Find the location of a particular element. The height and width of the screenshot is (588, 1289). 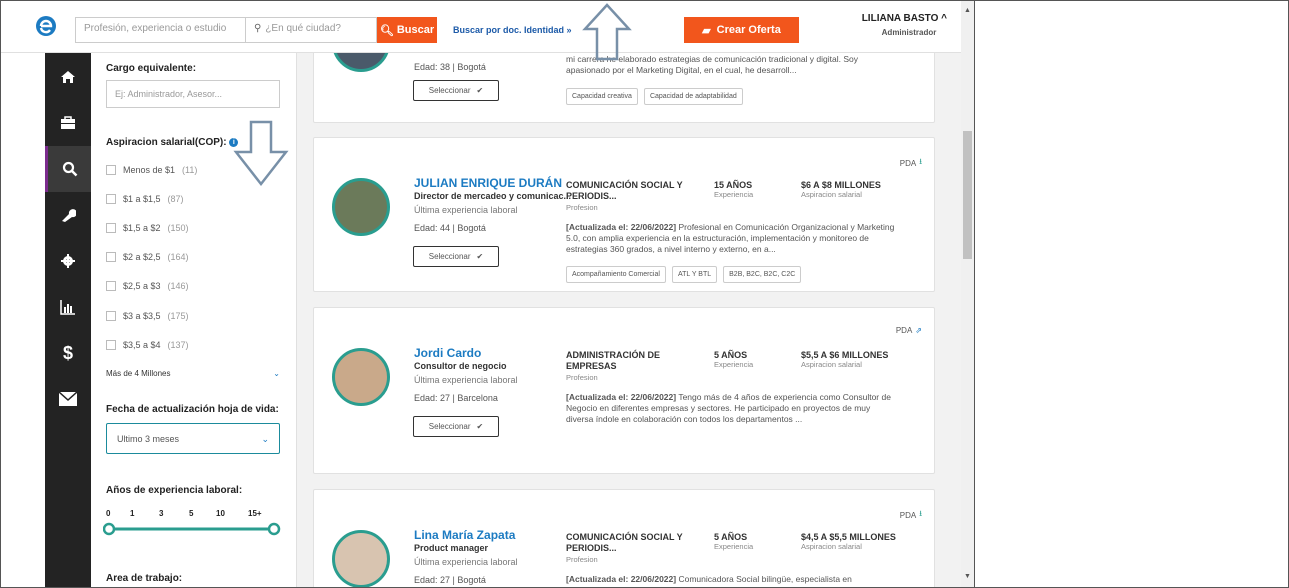

salary-option: $2 a $2,5 (164) is located at coordinates (147, 257).